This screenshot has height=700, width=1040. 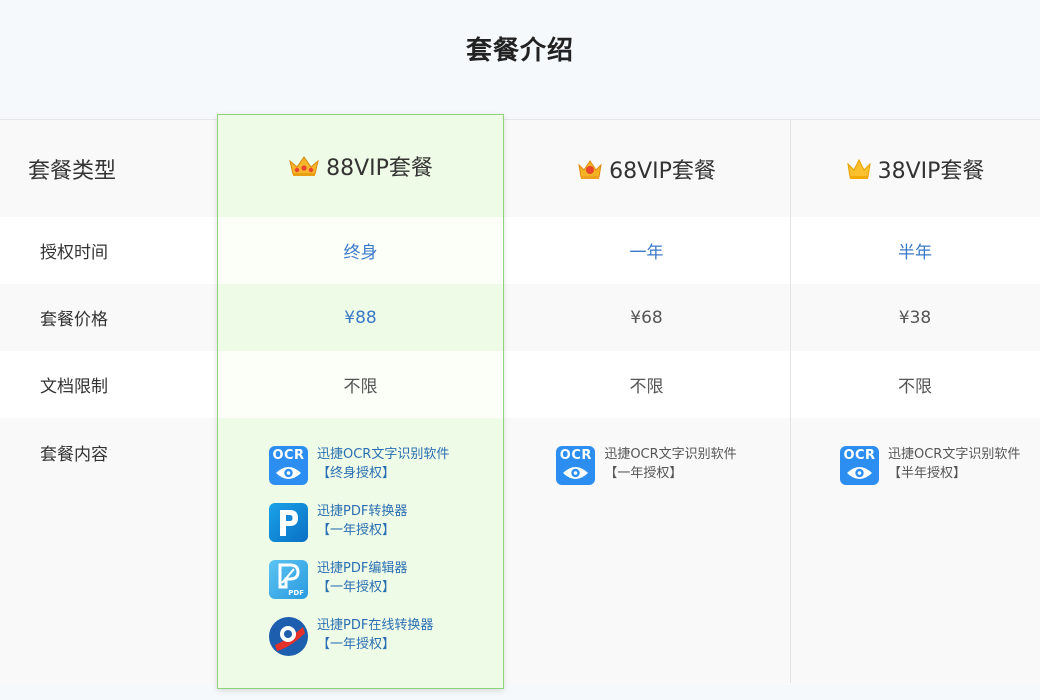 I want to click on product-term: 【半年授权】, so click(x=927, y=473).